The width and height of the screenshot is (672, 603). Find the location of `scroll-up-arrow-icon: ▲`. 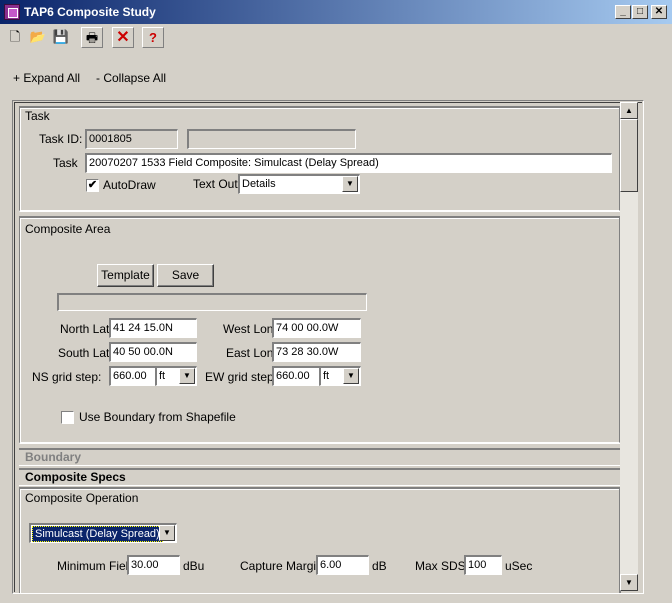

scroll-up-arrow-icon: ▲ is located at coordinates (629, 110).